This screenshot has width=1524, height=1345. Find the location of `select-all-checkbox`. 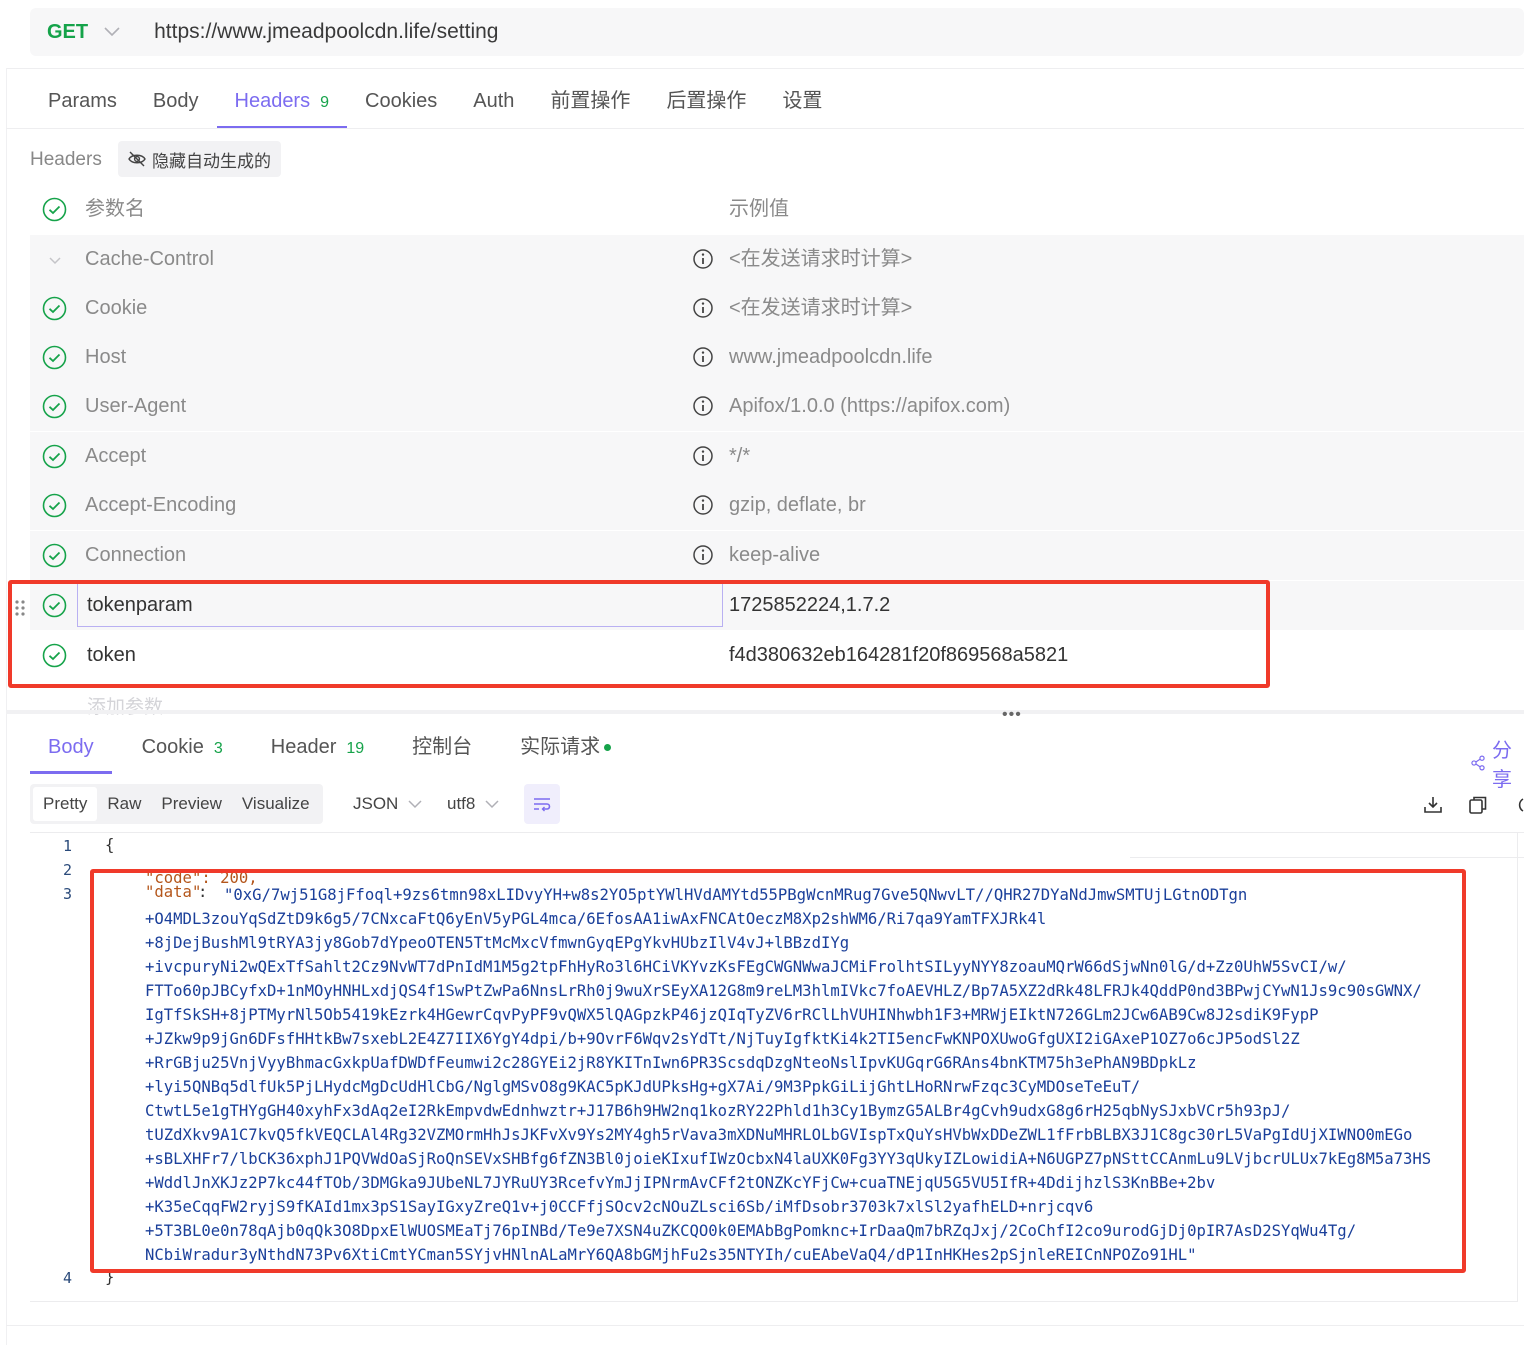

select-all-checkbox is located at coordinates (54, 209).